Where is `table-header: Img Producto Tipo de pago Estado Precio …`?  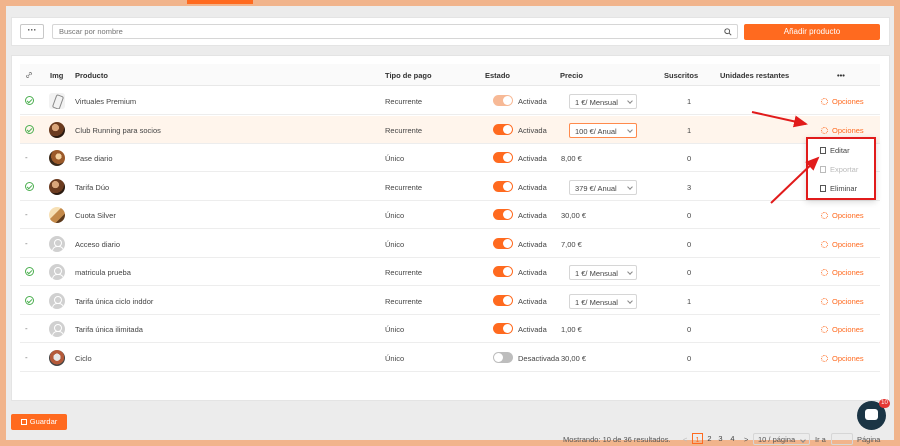 table-header: Img Producto Tipo de pago Estado Precio … is located at coordinates (450, 75).